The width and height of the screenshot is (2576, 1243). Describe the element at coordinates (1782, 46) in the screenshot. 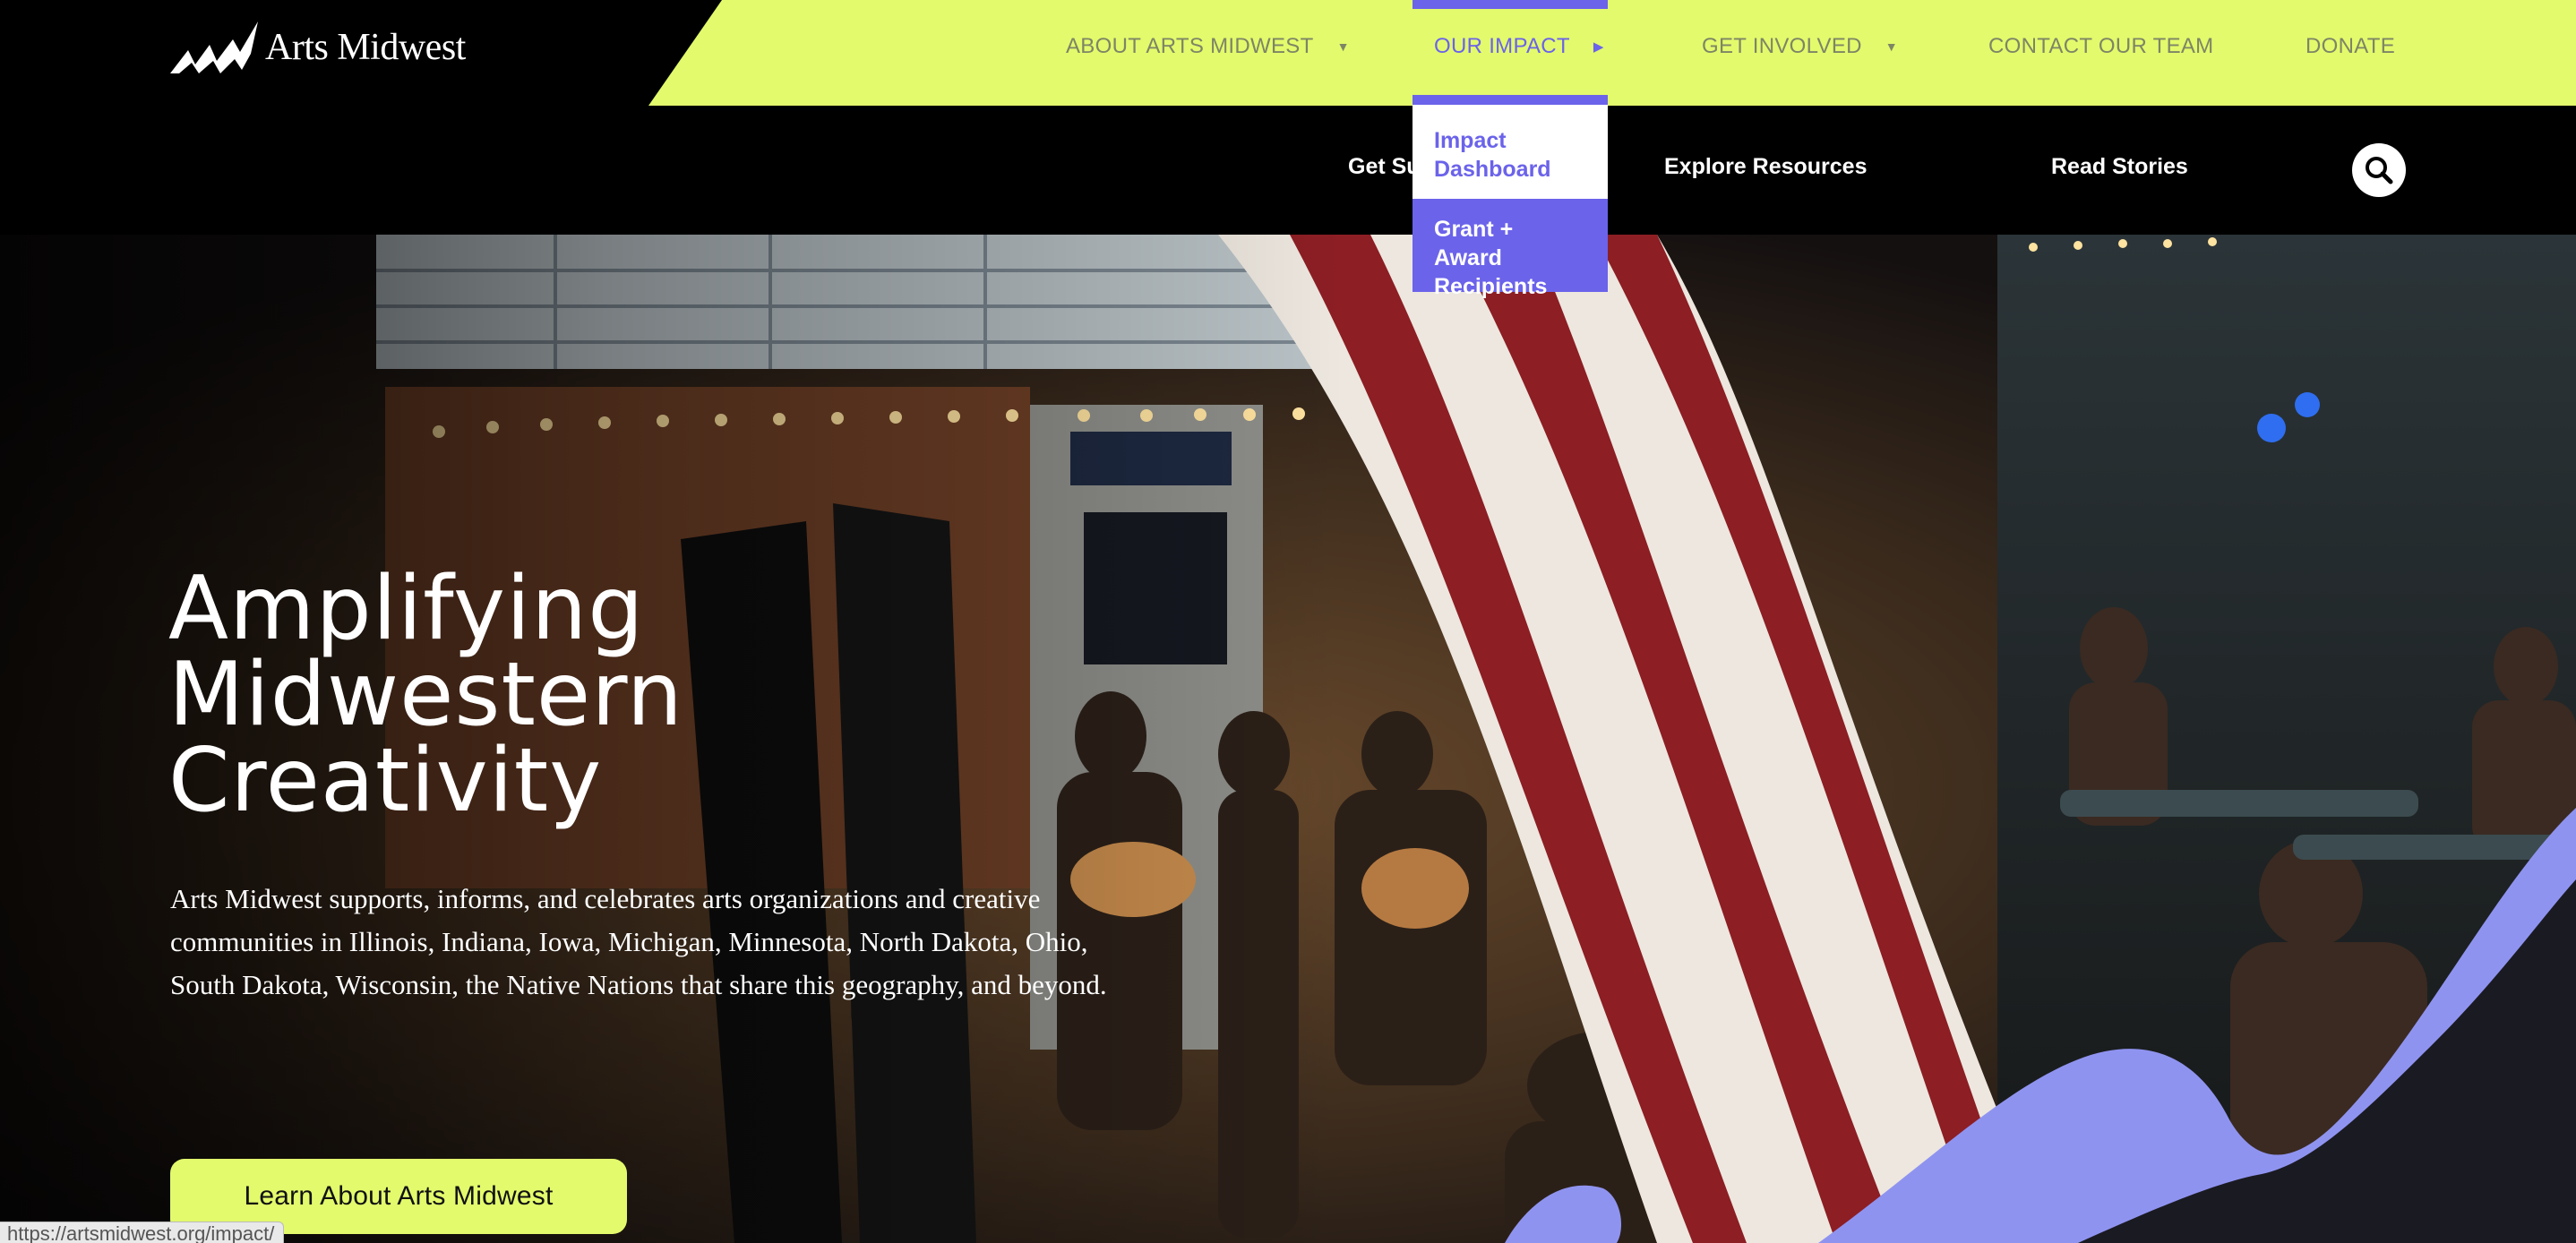

I see `nav-label: GET INVOLVED` at that location.